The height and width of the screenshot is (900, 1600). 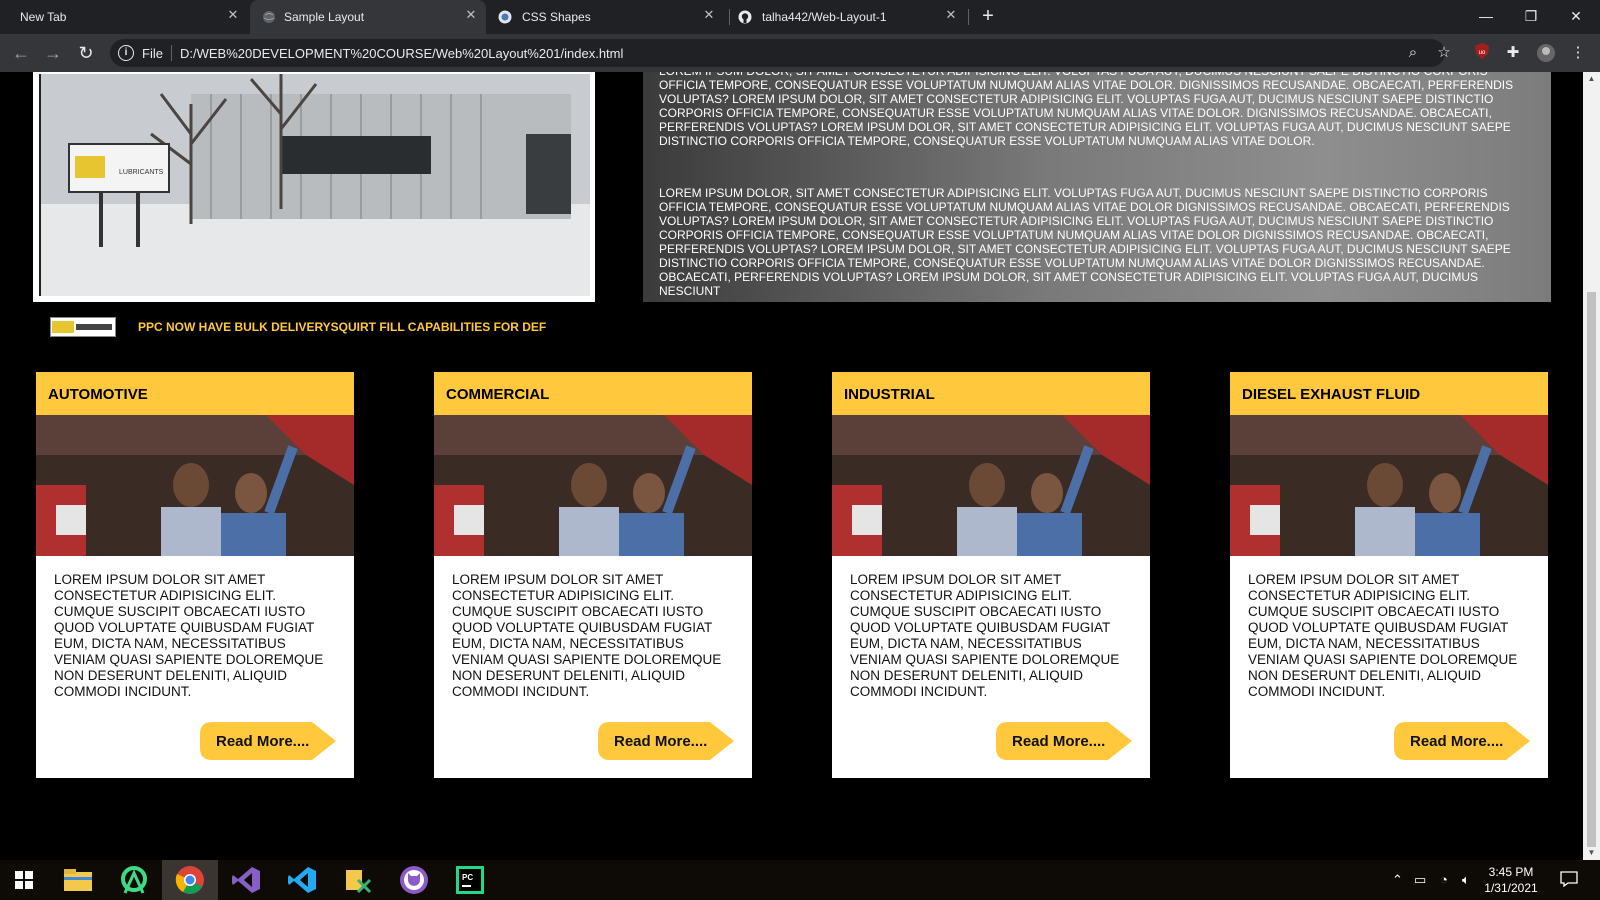 I want to click on android-studio-icon, so click(x=134, y=880).